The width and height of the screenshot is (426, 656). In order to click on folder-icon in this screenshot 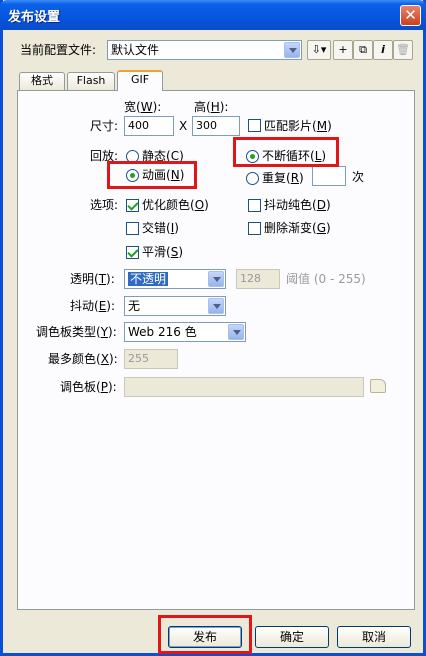, I will do `click(378, 386)`.